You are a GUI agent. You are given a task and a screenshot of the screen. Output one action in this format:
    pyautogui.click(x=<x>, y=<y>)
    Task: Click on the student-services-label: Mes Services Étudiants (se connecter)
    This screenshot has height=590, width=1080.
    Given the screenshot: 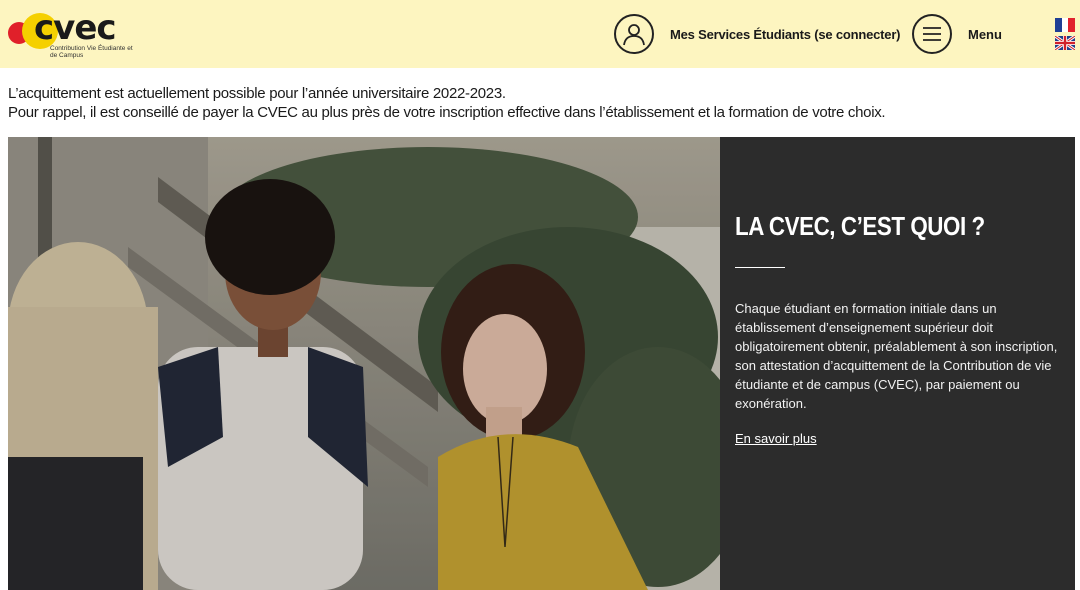 What is the action you would take?
    pyautogui.click(x=785, y=34)
    